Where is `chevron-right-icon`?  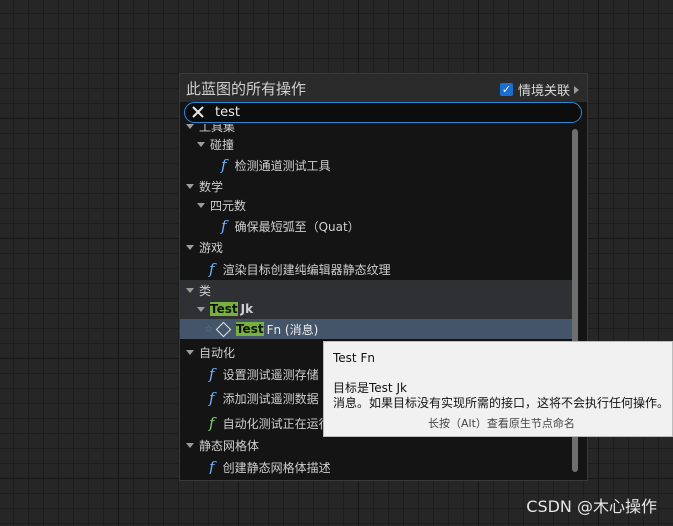 chevron-right-icon is located at coordinates (576, 89).